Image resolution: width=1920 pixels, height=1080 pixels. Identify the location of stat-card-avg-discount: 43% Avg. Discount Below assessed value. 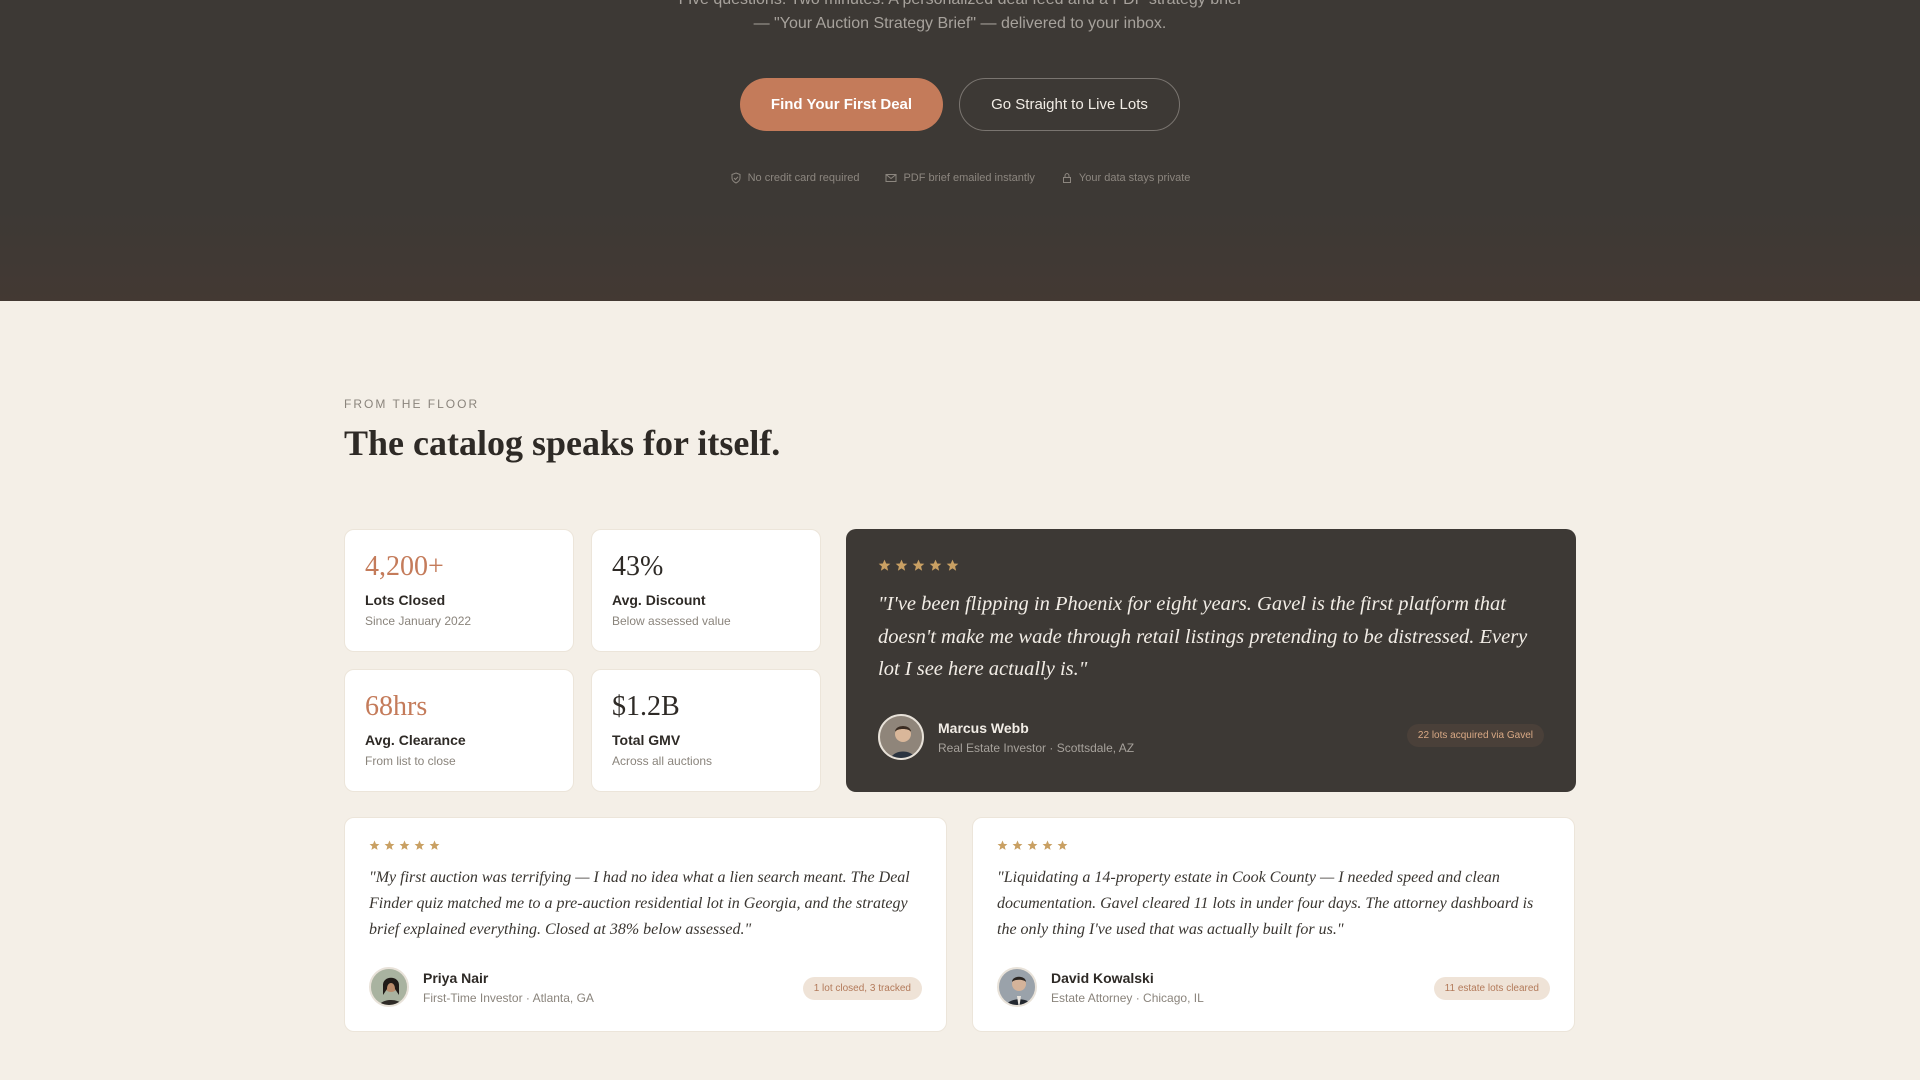
(706, 590).